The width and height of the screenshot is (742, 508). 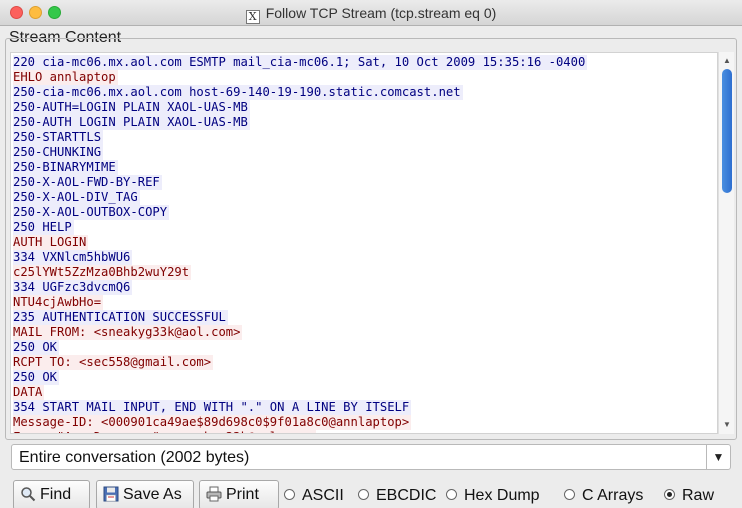 I want to click on client-line: MAIL FROM: <sneakyg33k@aol.com>, so click(x=365, y=332).